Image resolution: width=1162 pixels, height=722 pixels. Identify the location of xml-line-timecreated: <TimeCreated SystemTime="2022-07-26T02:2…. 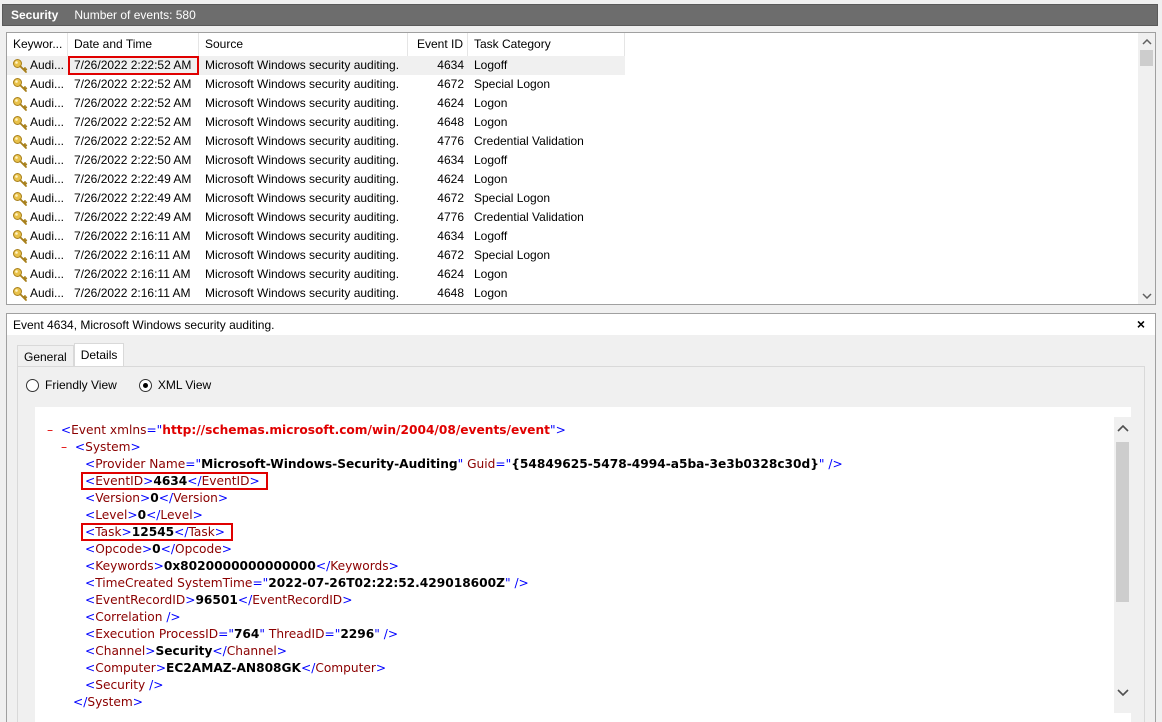
(307, 583).